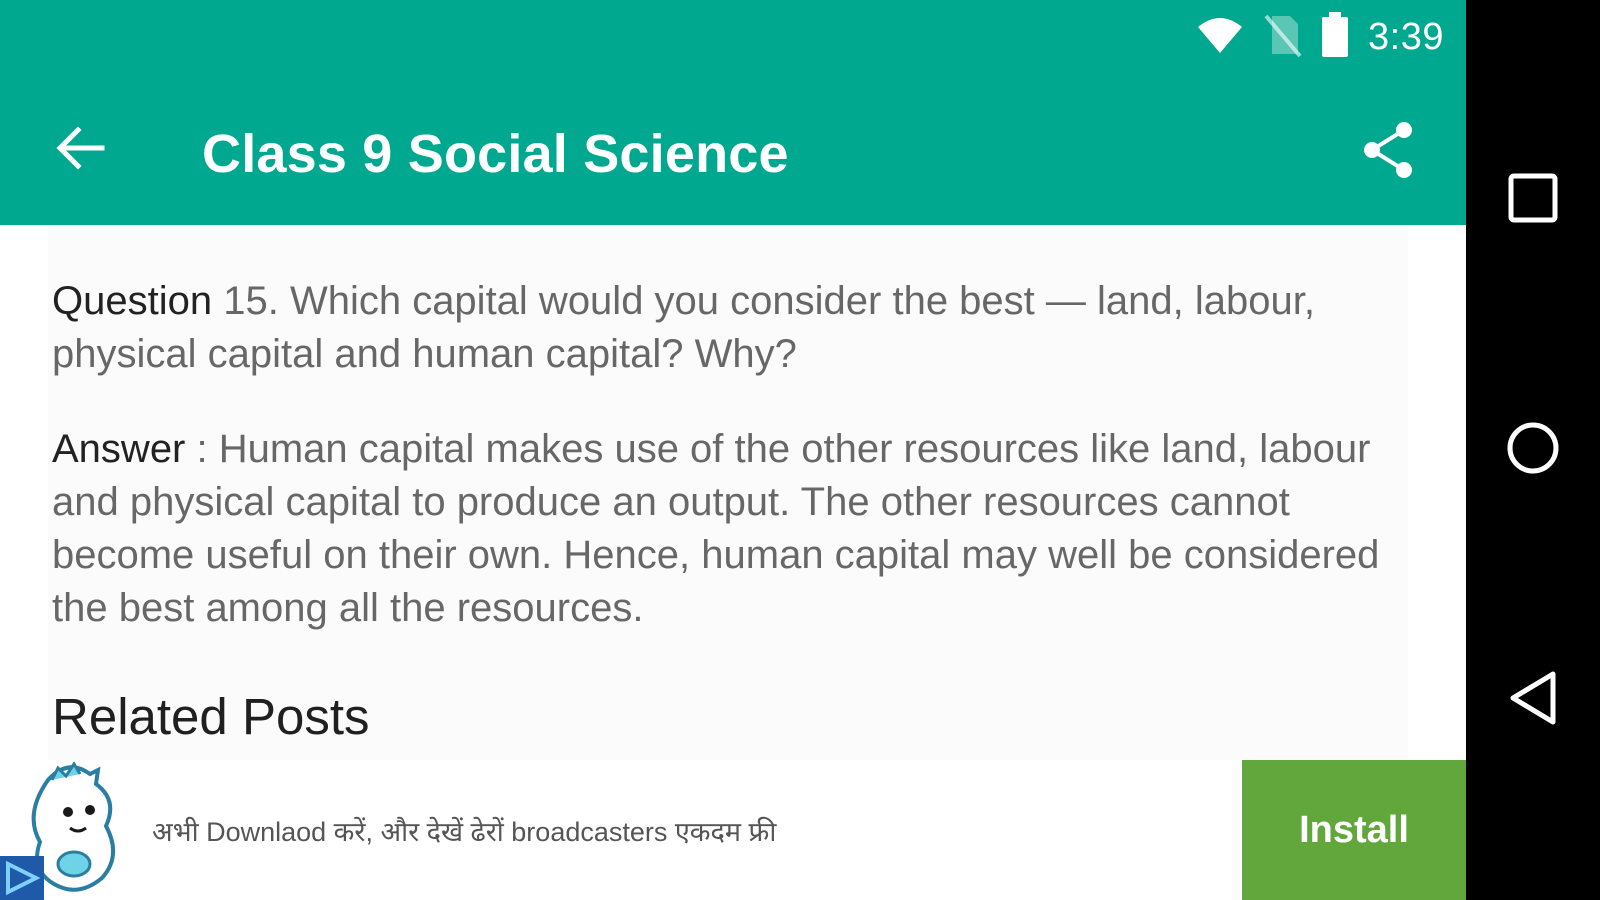  I want to click on answer-label: Answer, so click(119, 449).